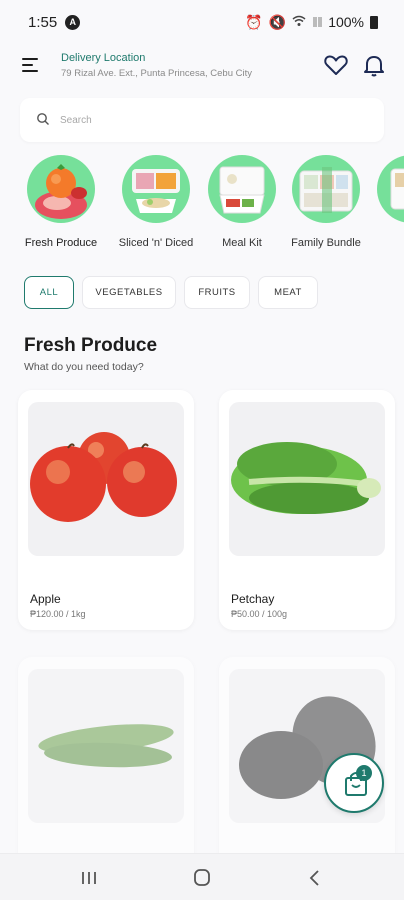 The width and height of the screenshot is (404, 900). I want to click on status-bar: 1:55 A ⏰ 🔇 100%, so click(202, 22).